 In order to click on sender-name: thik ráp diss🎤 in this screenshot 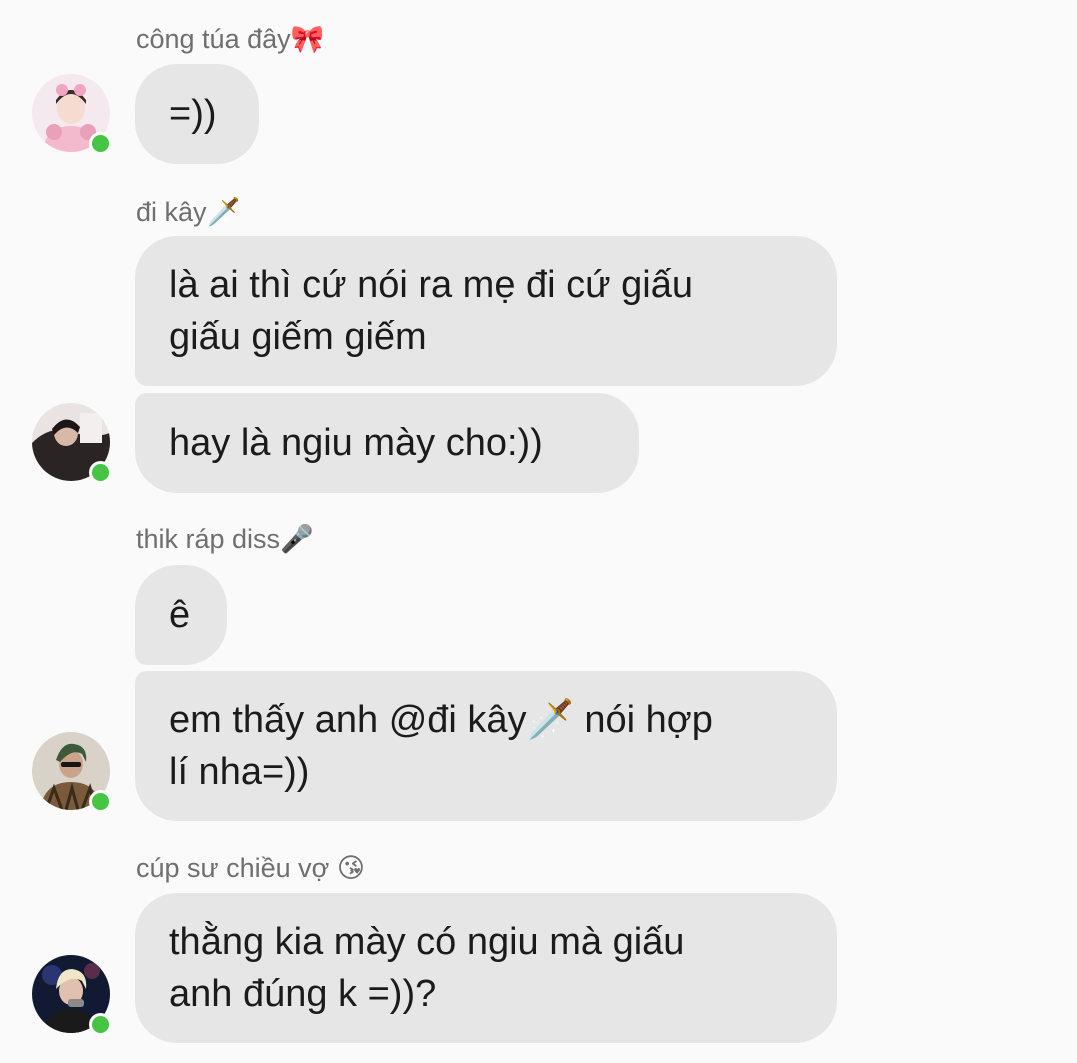, I will do `click(225, 539)`.